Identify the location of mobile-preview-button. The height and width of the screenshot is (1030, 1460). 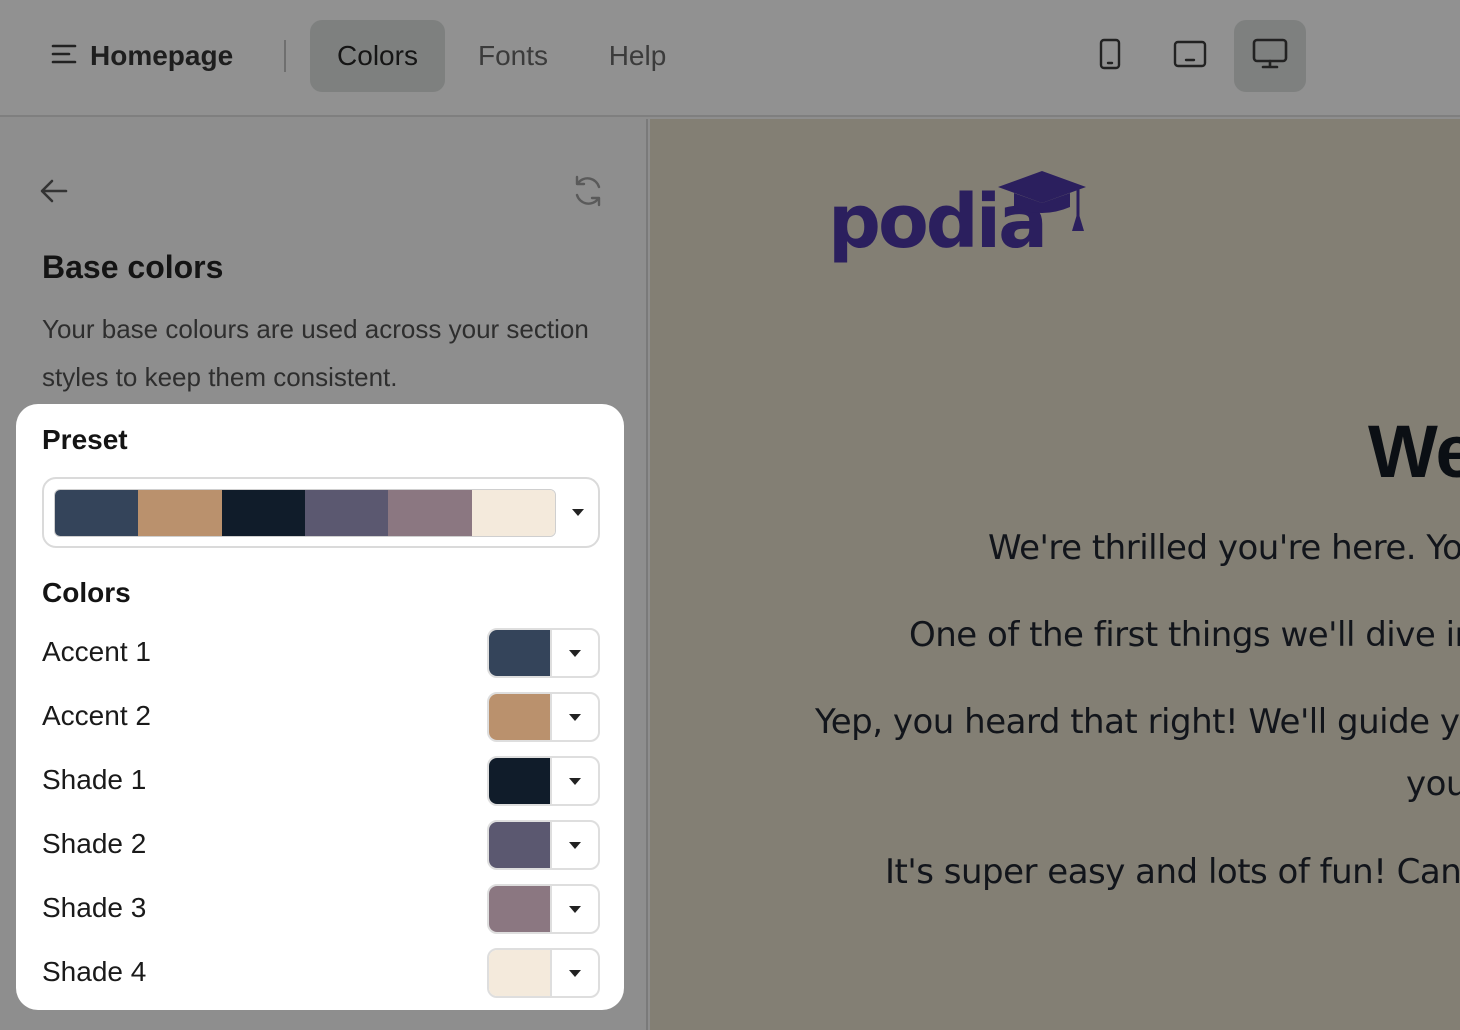
(1110, 56).